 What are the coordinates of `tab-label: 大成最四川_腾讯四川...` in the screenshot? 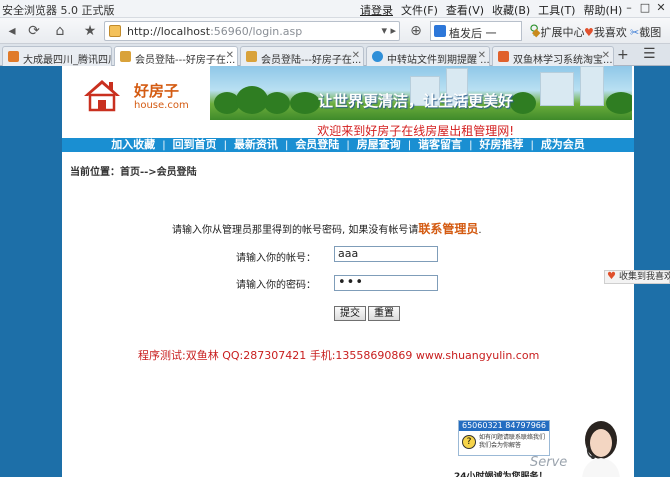 It's located at (67, 60).